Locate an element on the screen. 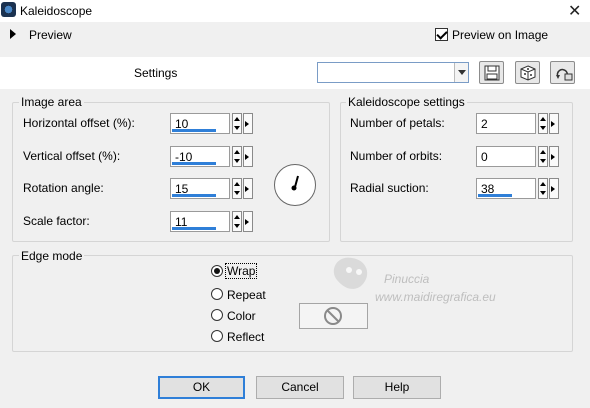  preview-on-image-checkbox is located at coordinates (441, 34).